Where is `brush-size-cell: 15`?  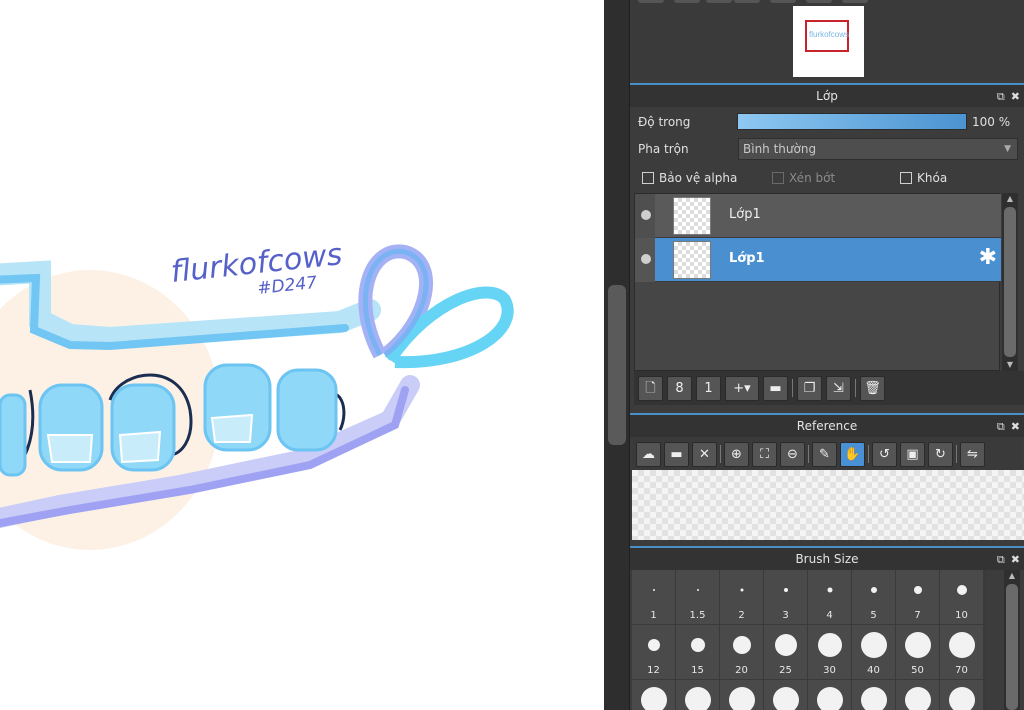
brush-size-cell: 15 is located at coordinates (697, 652).